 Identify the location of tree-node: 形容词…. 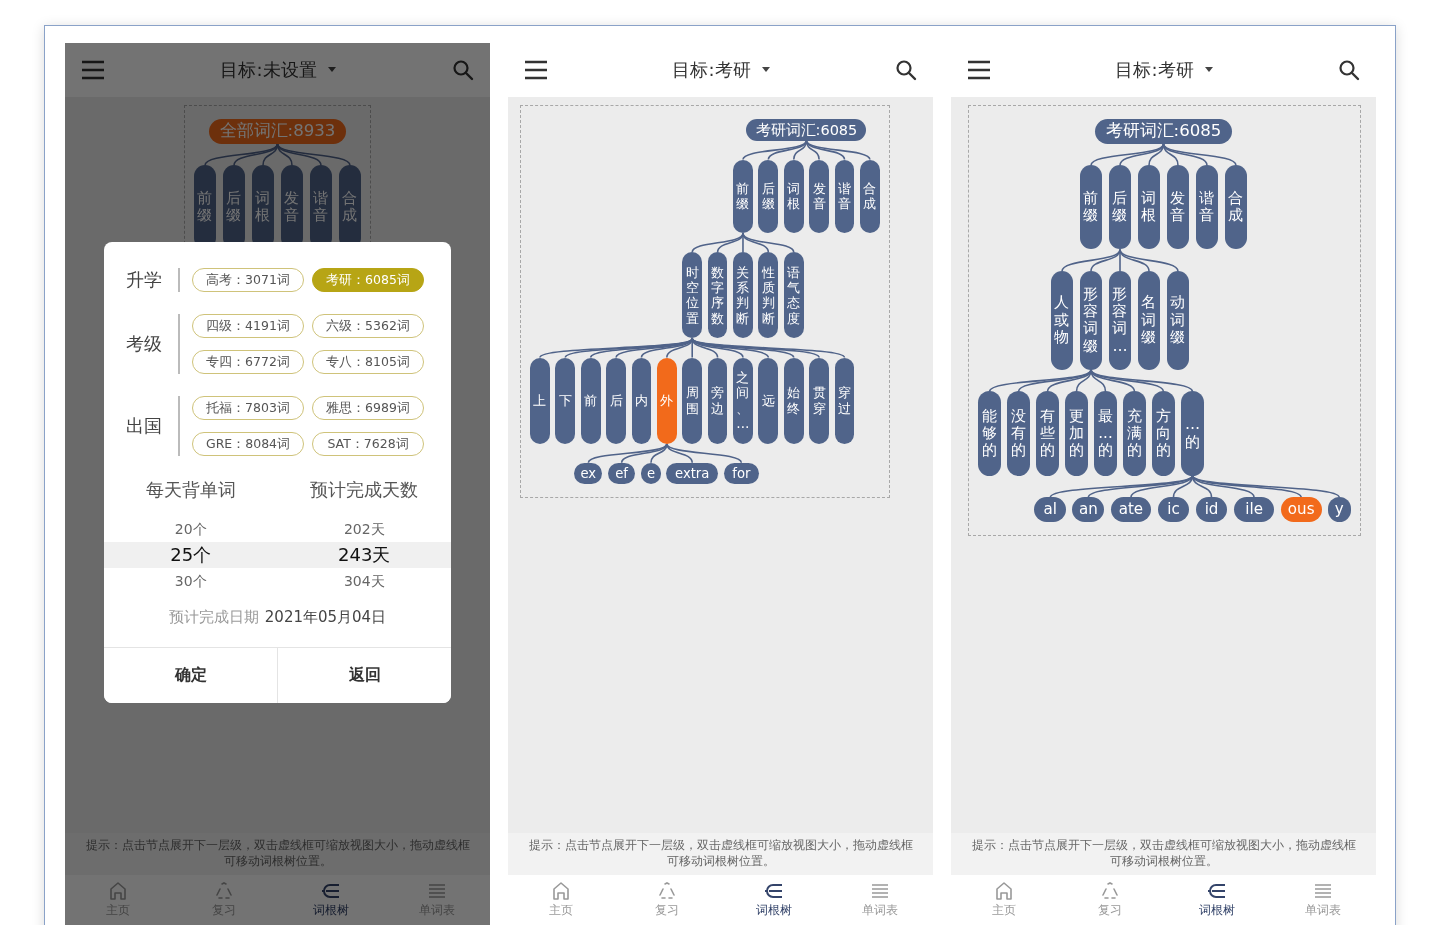
(1120, 320).